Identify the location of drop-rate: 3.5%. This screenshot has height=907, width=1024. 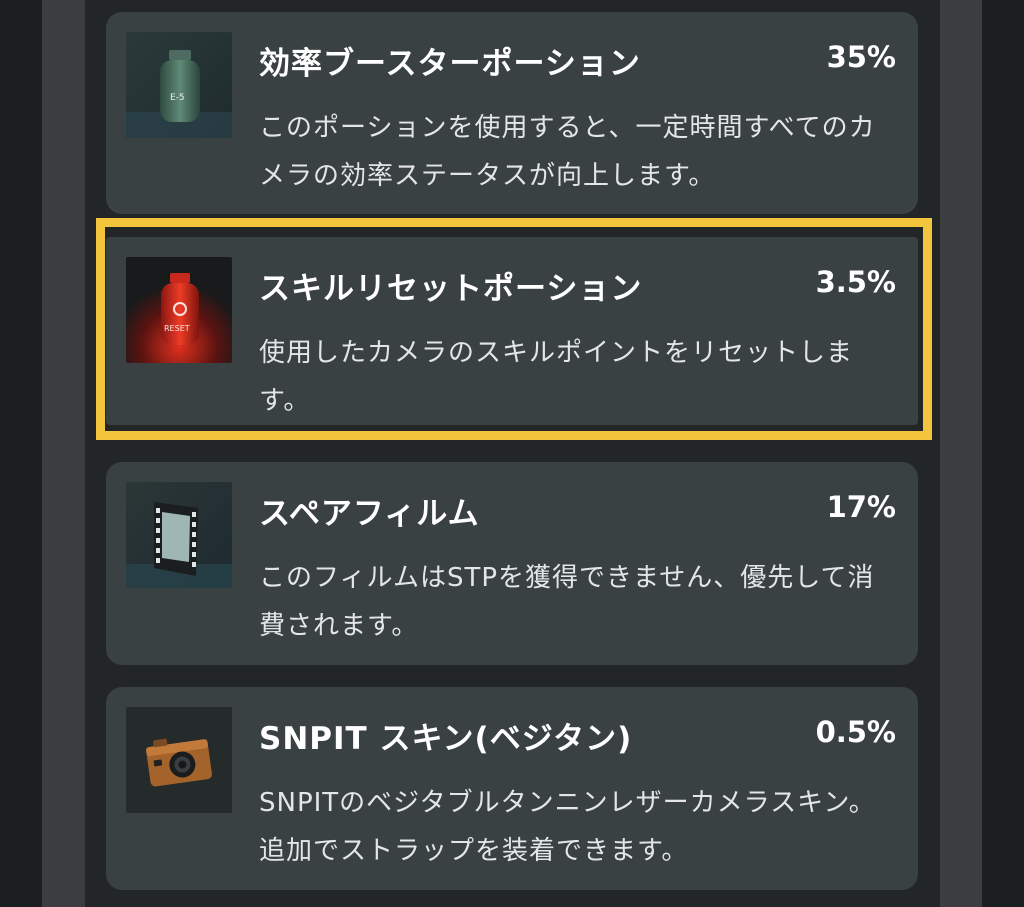
(855, 282).